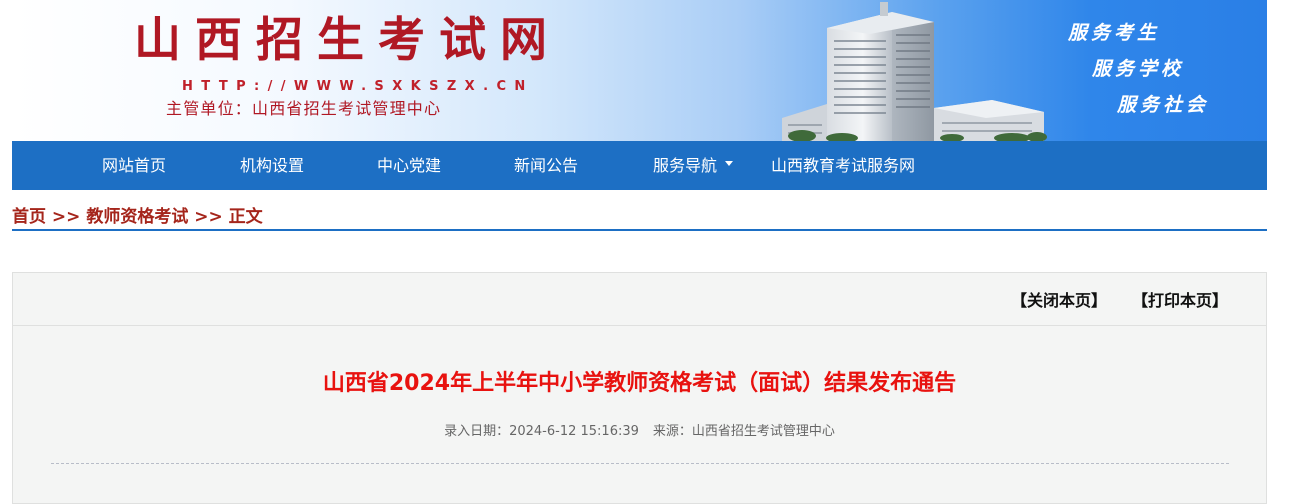  I want to click on slogan-serve-examinees: 服务考生, so click(1114, 33).